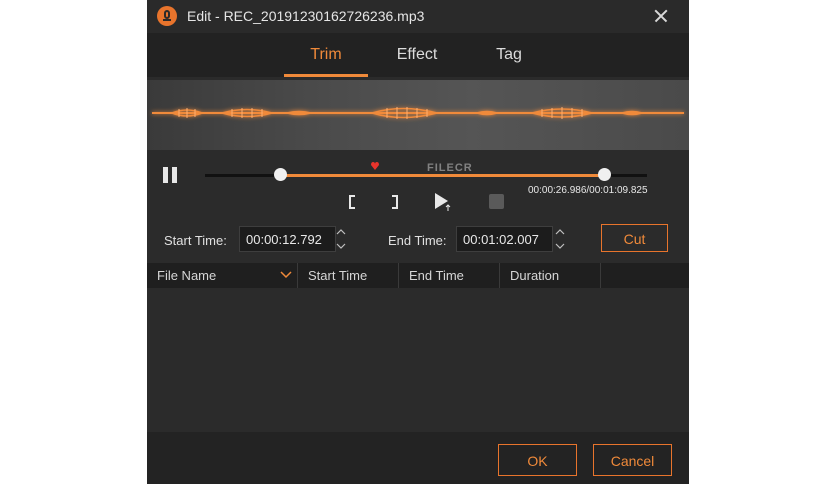 This screenshot has height=484, width=836. Describe the element at coordinates (341, 239) in the screenshot. I see `start-time-stepper-icon` at that location.